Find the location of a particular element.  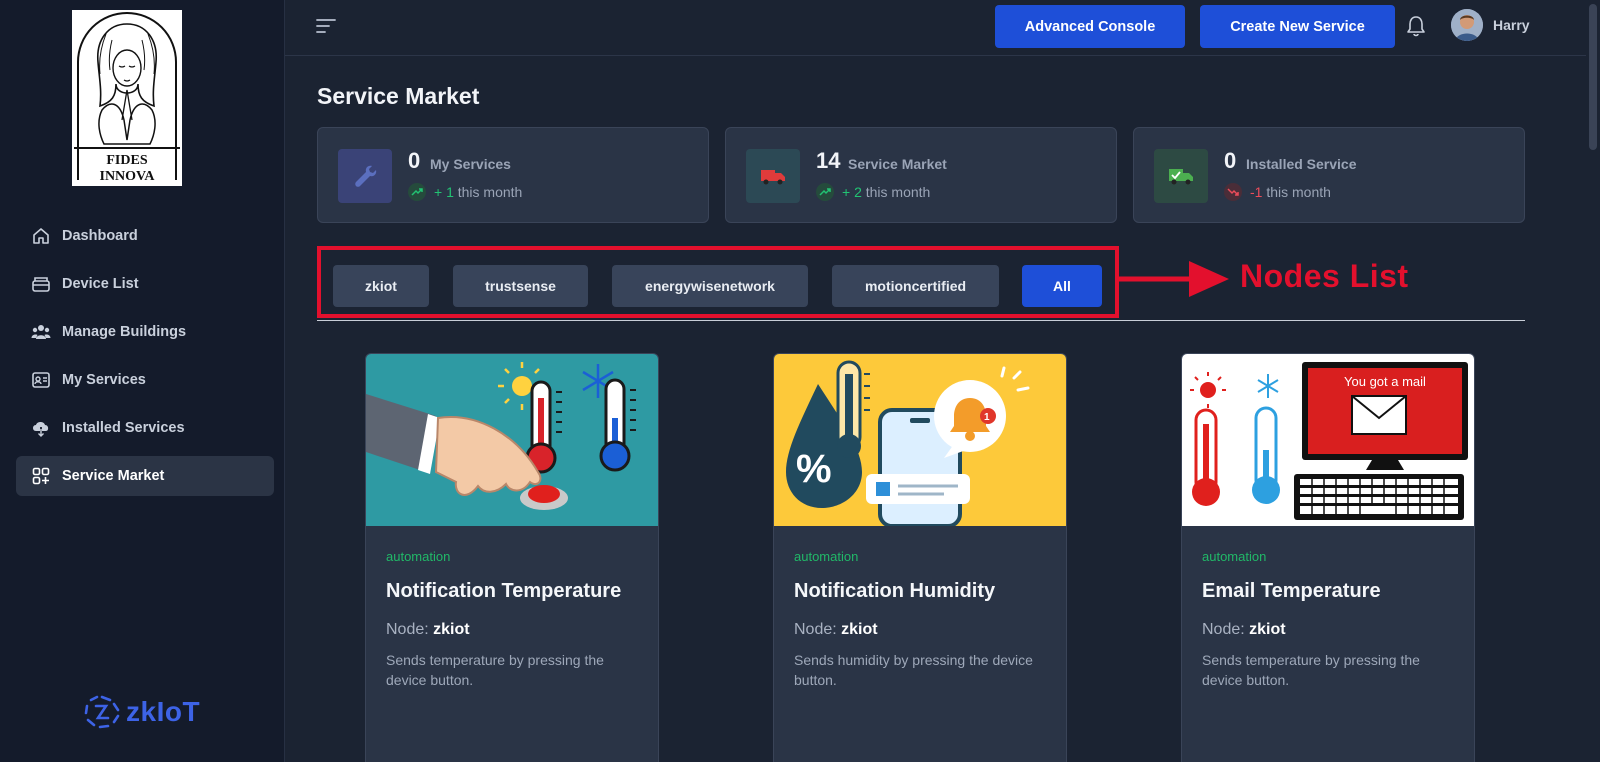

sidebar-item-label: Device List is located at coordinates (100, 284).